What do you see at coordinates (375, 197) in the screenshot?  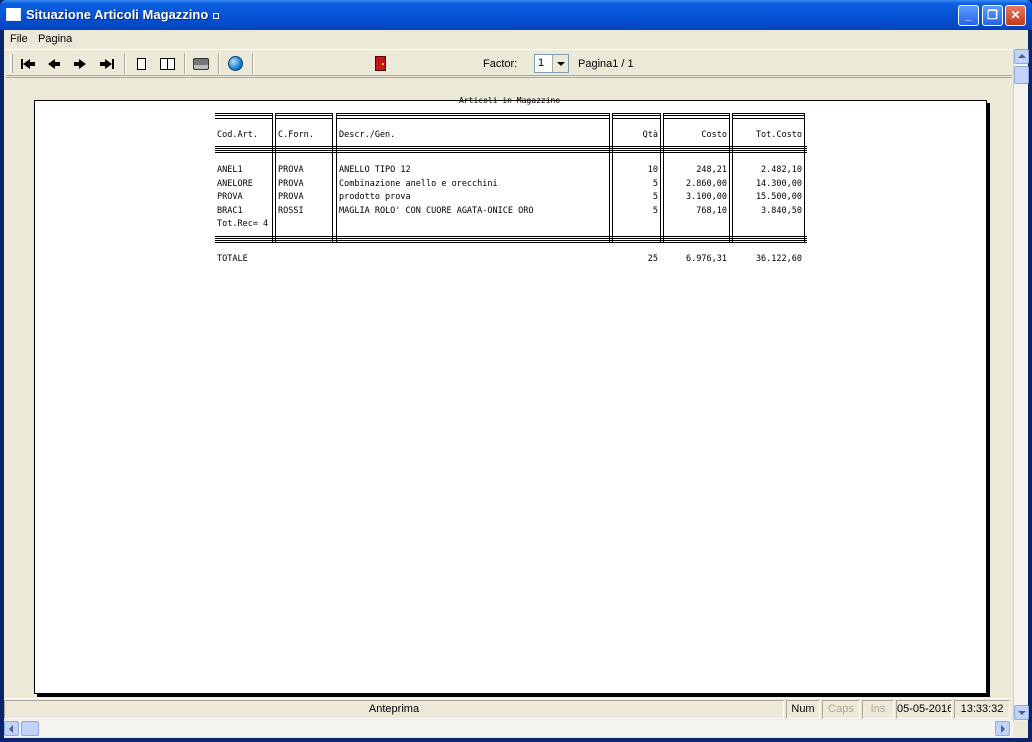 I see `row-descr: prodotto prova` at bounding box center [375, 197].